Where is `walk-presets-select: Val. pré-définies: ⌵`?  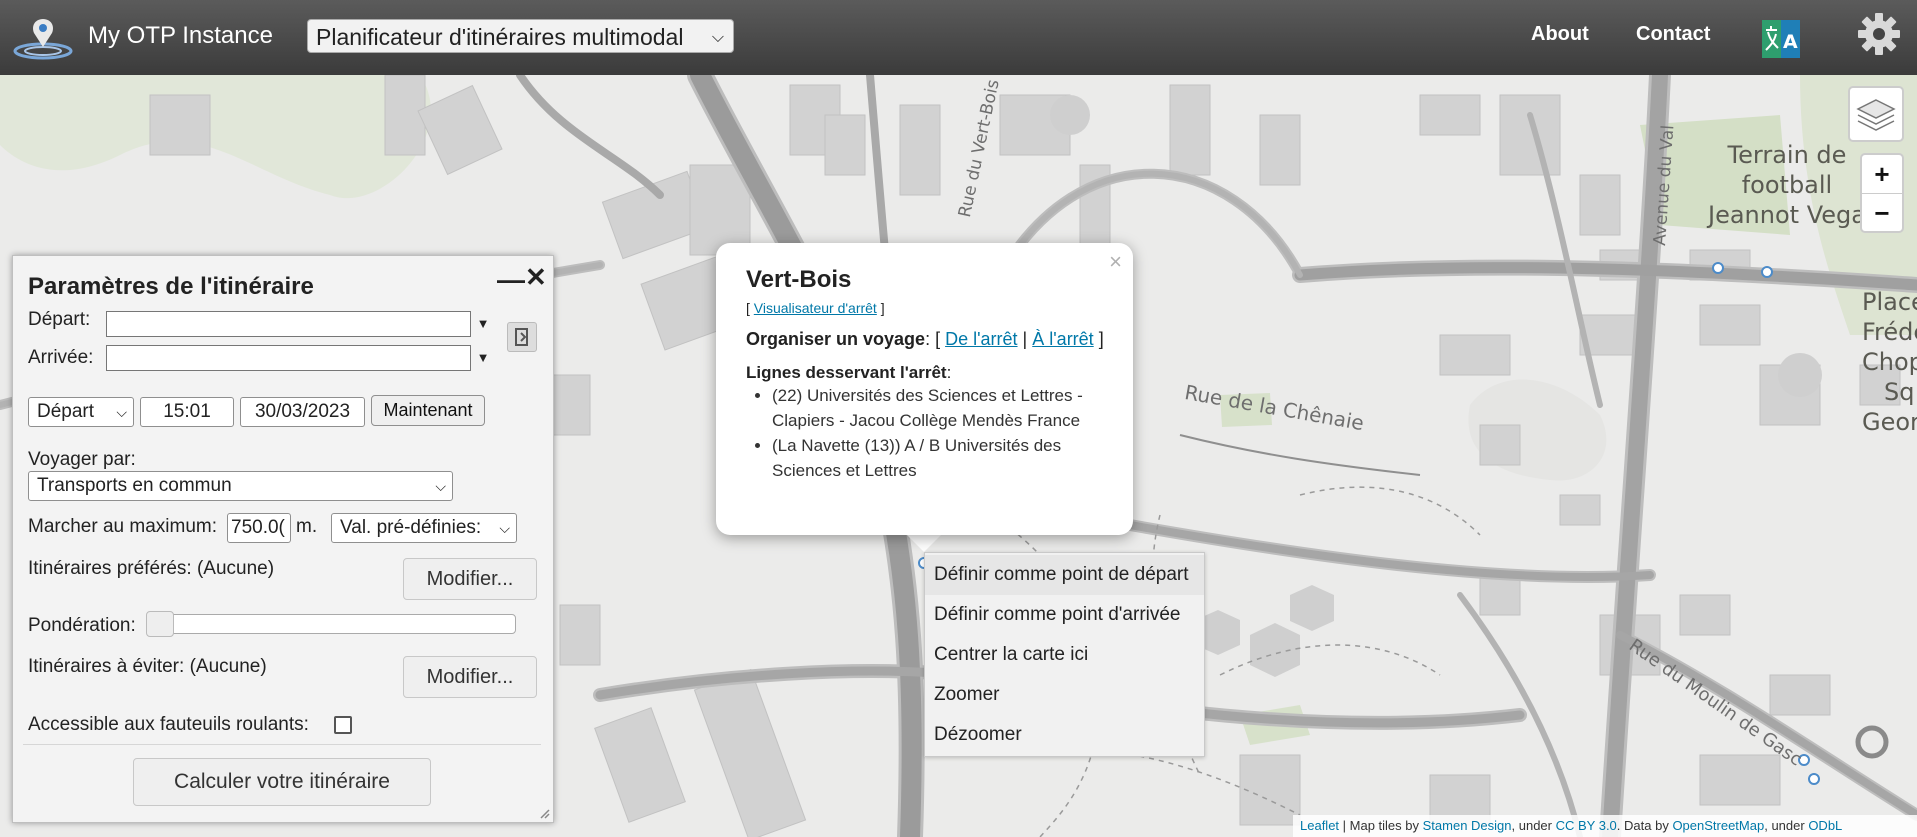
walk-presets-select: Val. pré-définies: ⌵ is located at coordinates (424, 528).